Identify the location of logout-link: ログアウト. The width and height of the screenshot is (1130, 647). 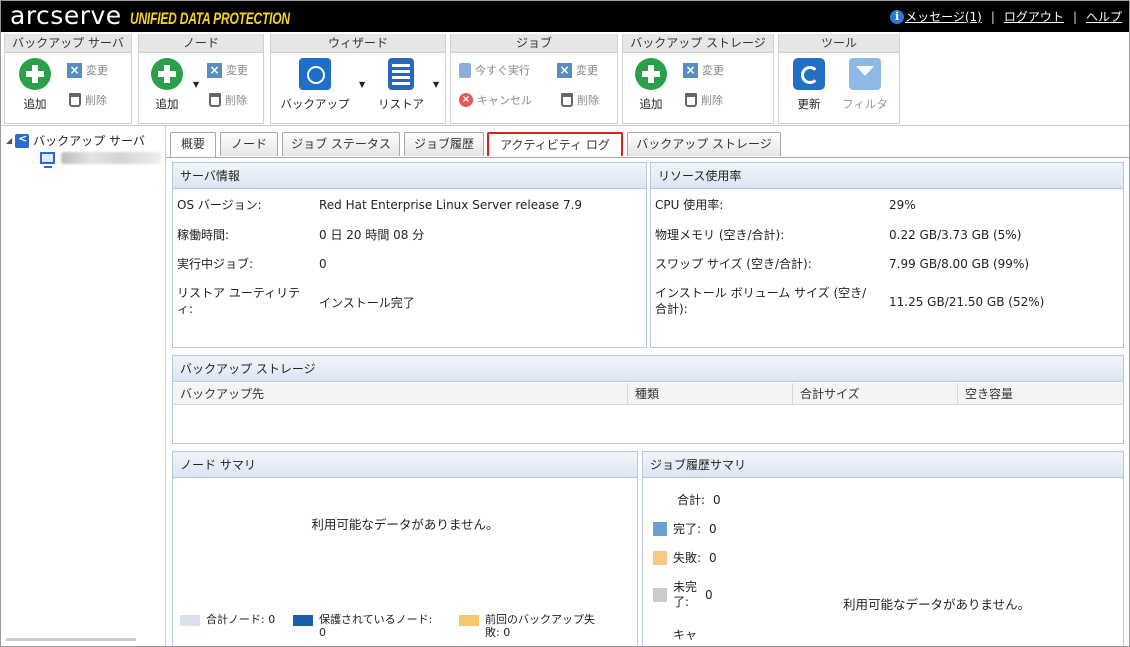
(1034, 16).